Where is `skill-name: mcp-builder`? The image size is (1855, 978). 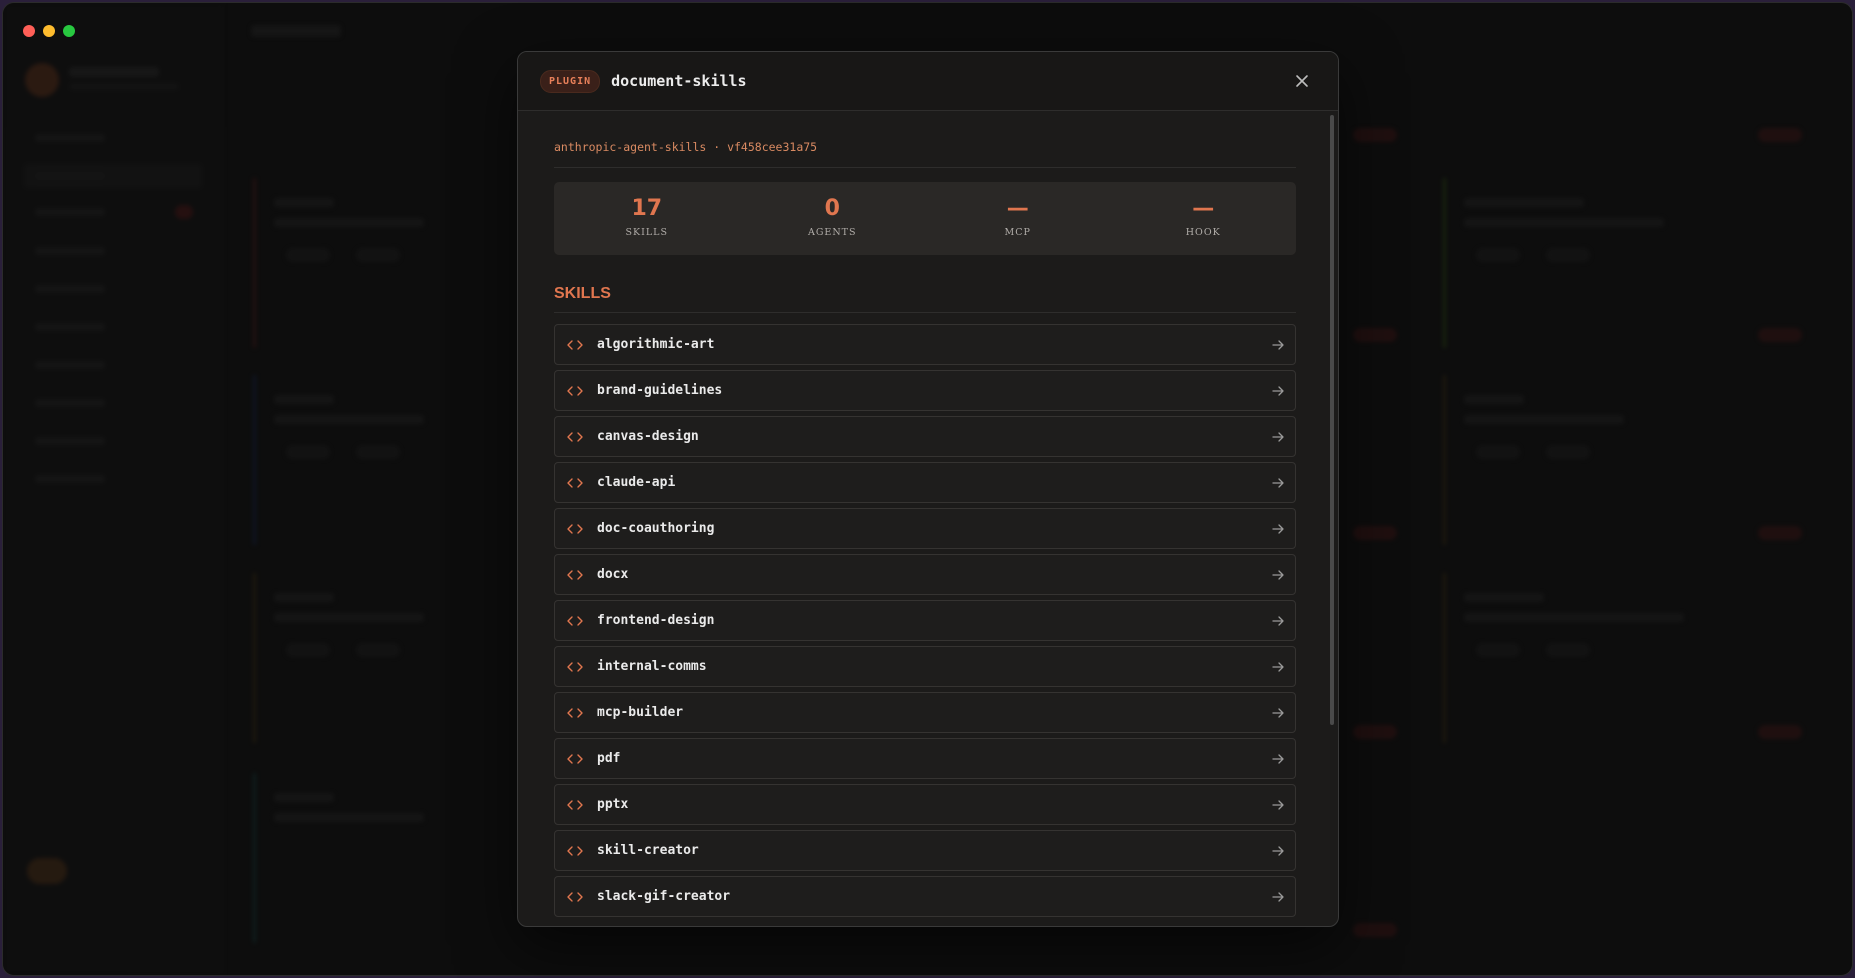 skill-name: mcp-builder is located at coordinates (640, 712).